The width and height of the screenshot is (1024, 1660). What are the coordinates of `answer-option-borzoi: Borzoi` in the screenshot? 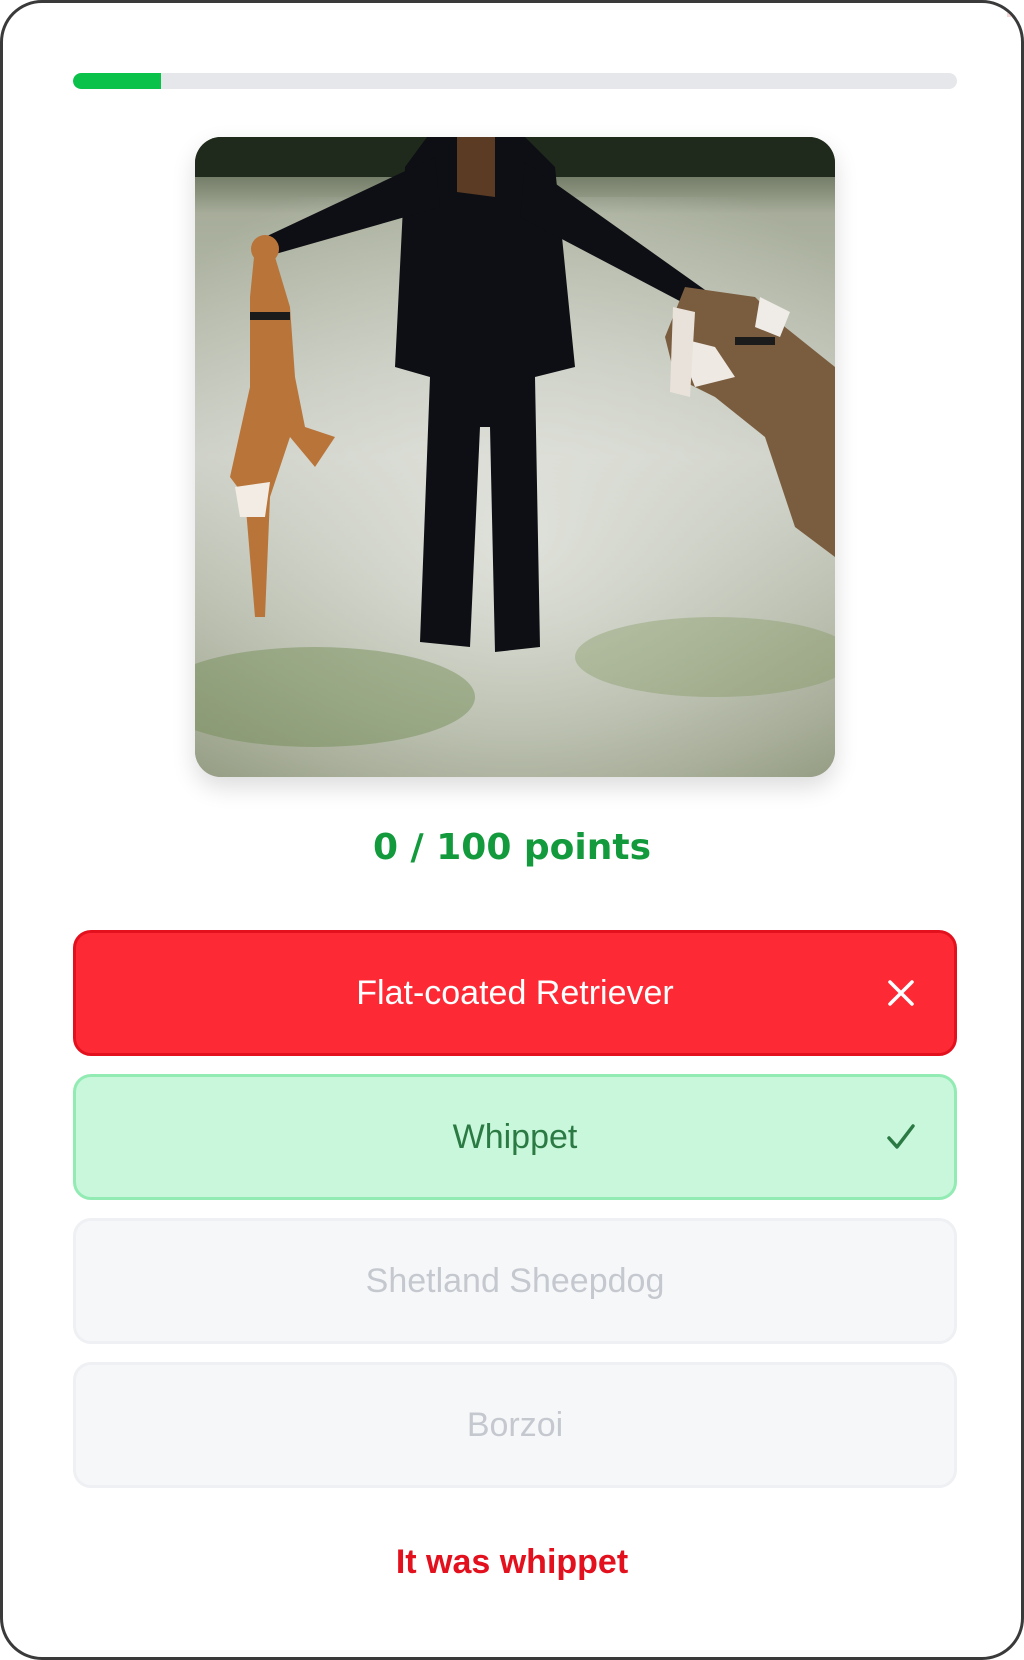 It's located at (515, 1425).